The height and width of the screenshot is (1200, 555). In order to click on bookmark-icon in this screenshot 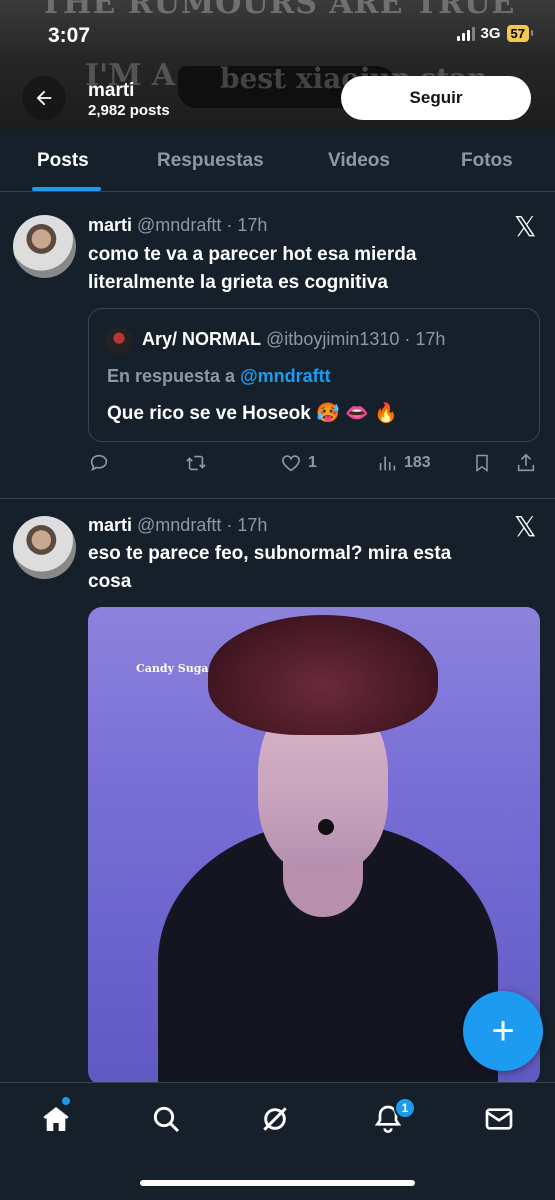, I will do `click(482, 463)`.